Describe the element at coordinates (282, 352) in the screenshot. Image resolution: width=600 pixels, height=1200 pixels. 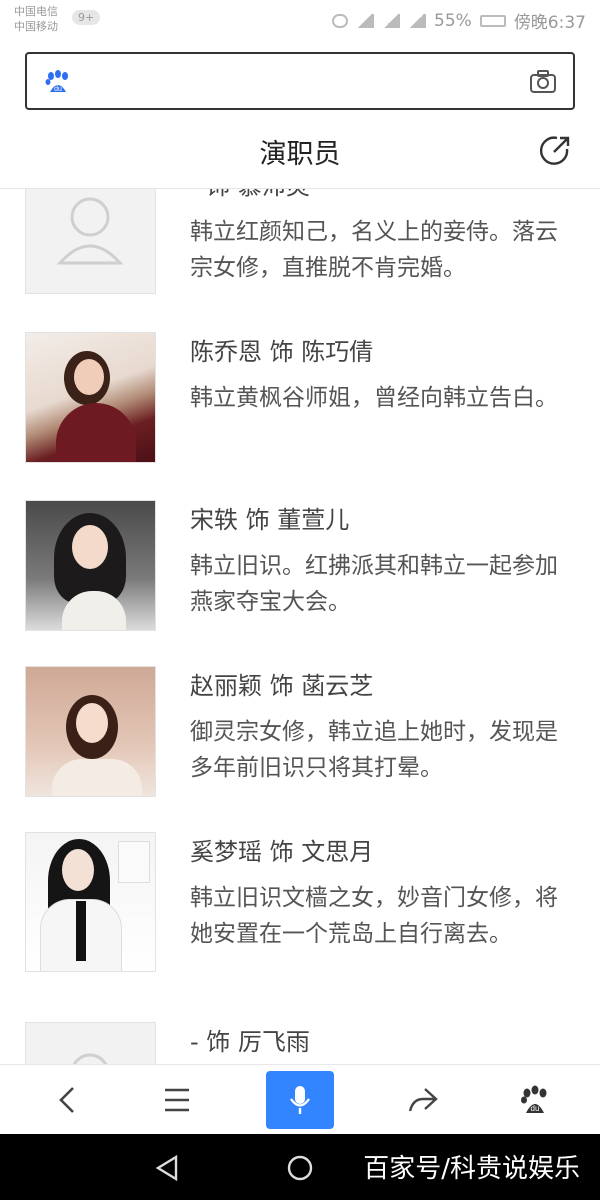
I see `cast-name: 陈乔恩 饰 陈巧倩` at that location.